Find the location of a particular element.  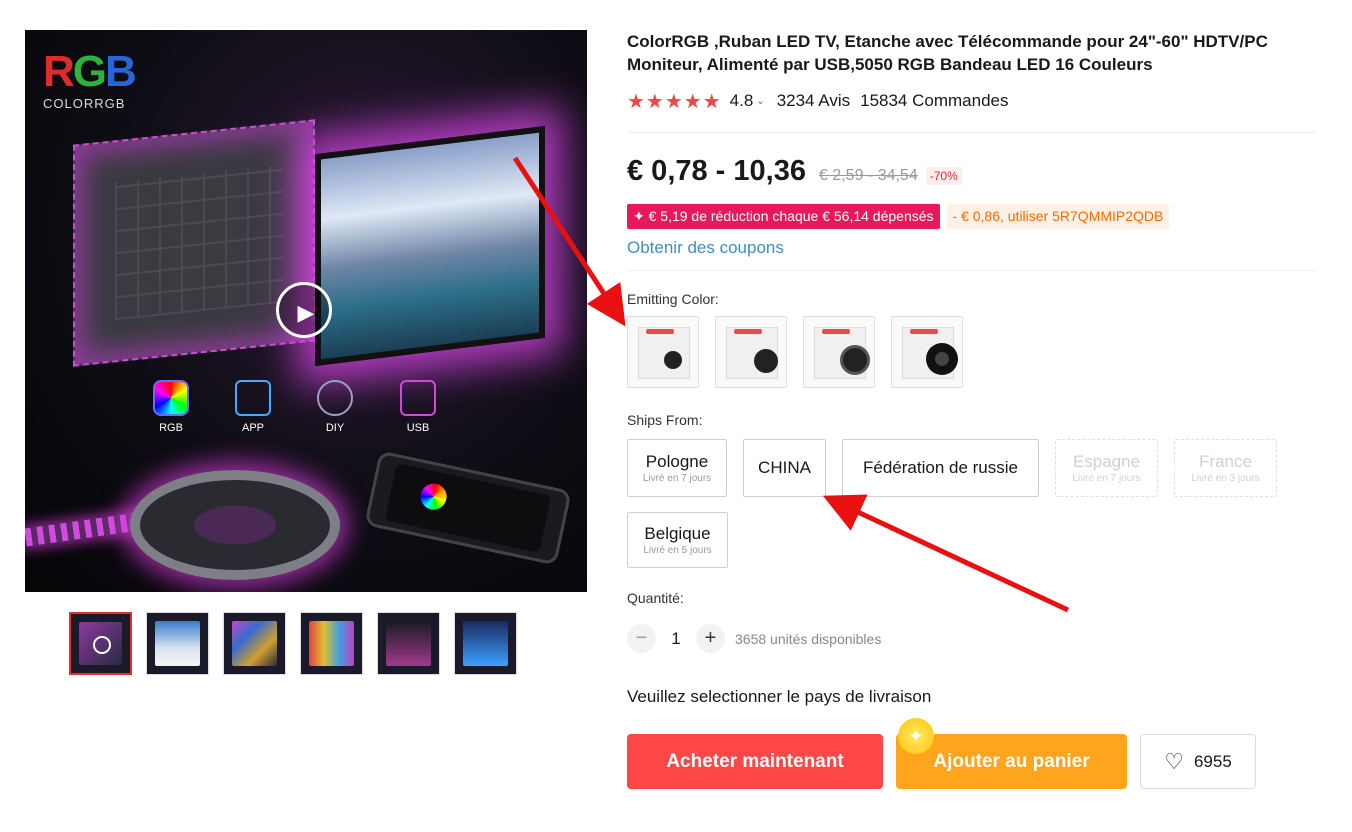

ship-option-delivery: Livré en 3 jours is located at coordinates (1225, 478).